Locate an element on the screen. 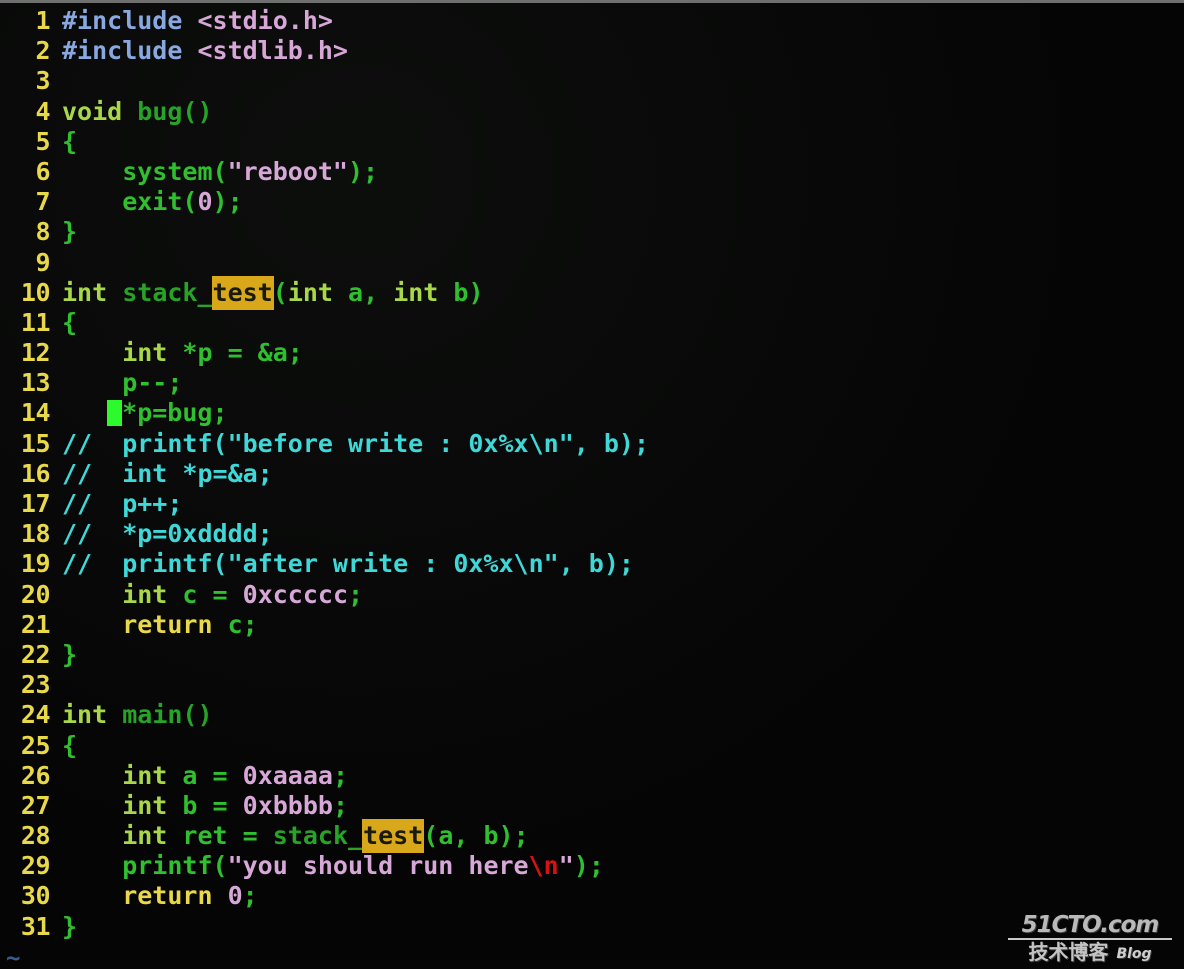  line-number: 27 is located at coordinates (35, 805).